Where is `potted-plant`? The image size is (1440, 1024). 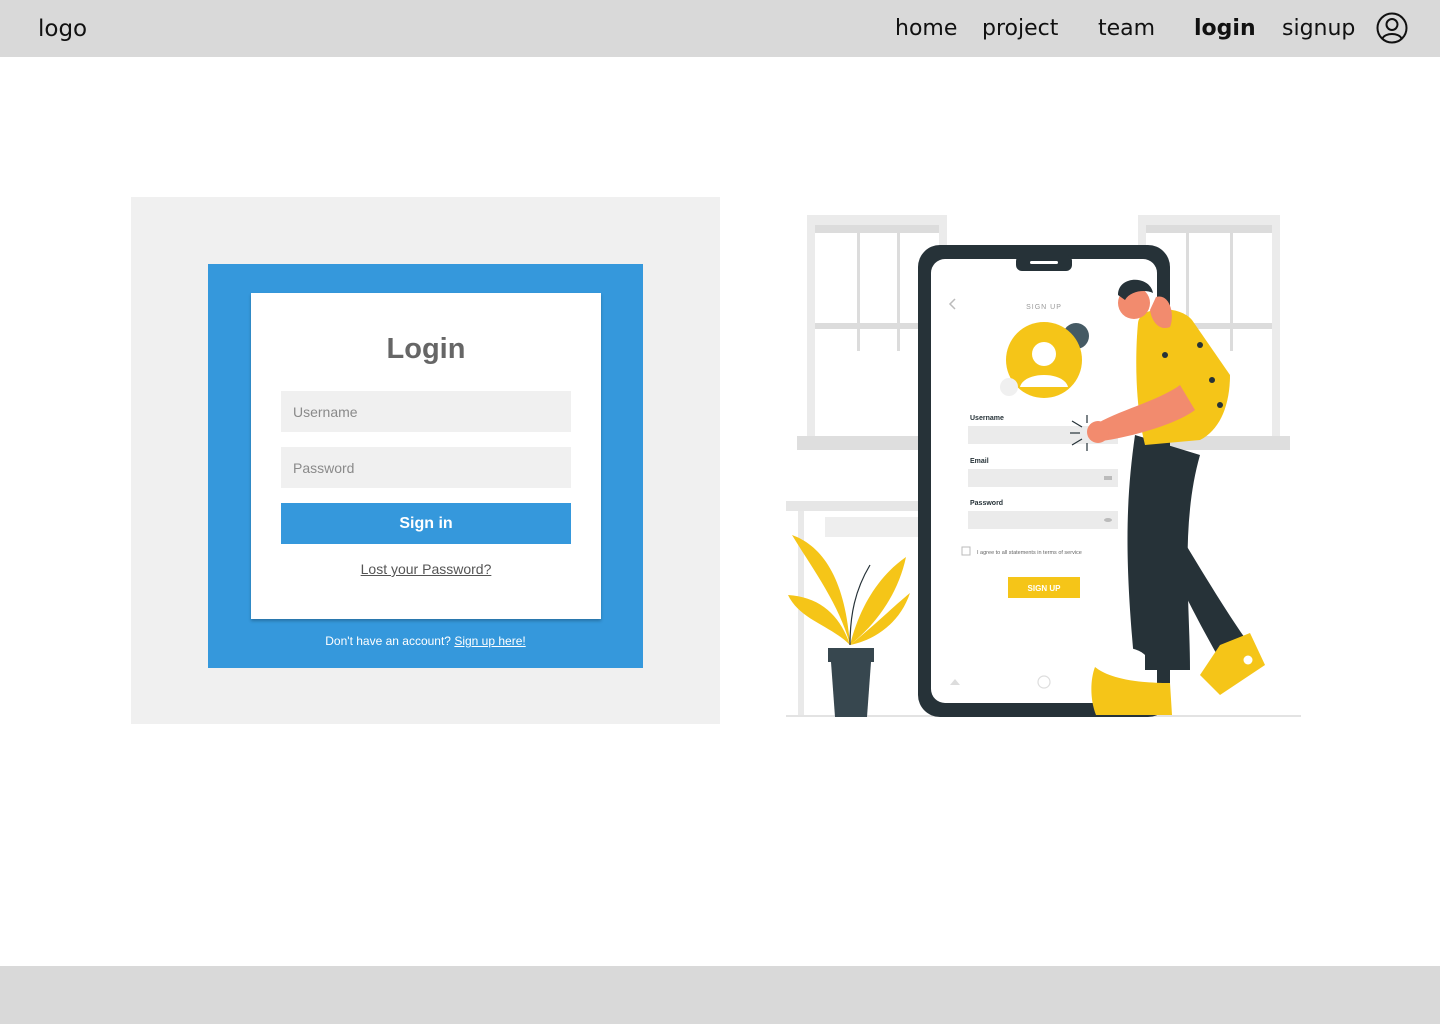
potted-plant is located at coordinates (849, 626).